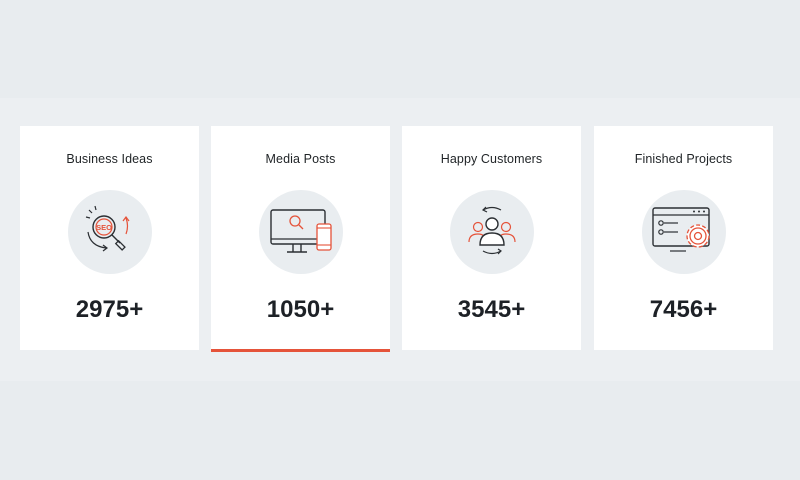 Image resolution: width=800 pixels, height=480 pixels. What do you see at coordinates (109, 309) in the screenshot?
I see `stat-value: 2975+` at bounding box center [109, 309].